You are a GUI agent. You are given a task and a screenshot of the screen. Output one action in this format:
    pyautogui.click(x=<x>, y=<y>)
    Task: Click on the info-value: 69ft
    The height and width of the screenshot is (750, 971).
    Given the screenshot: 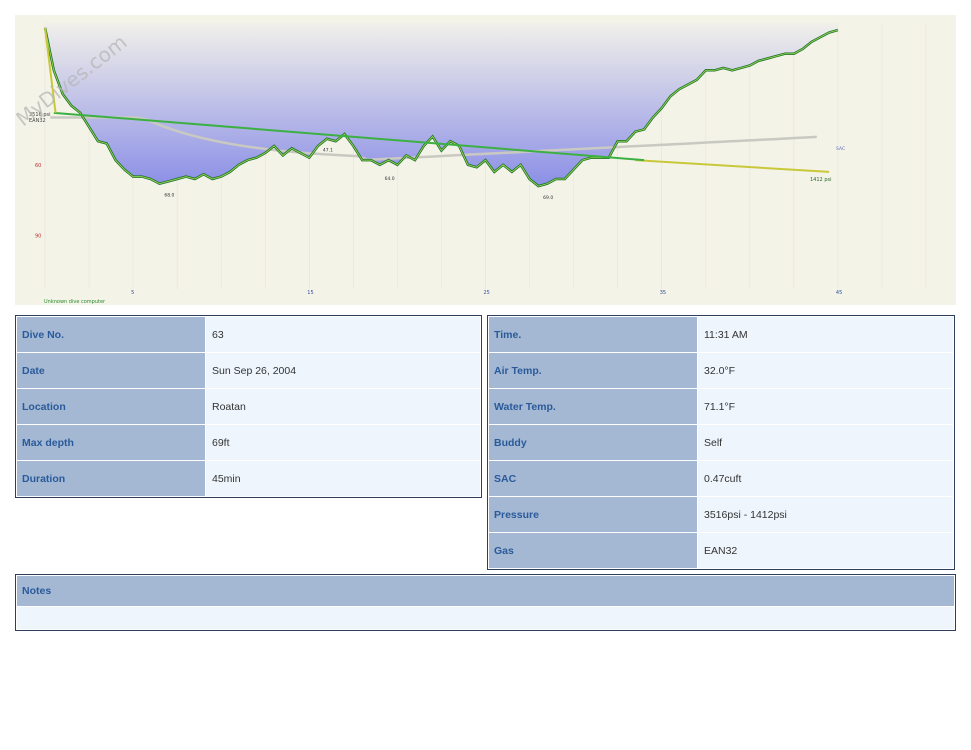 What is the action you would take?
    pyautogui.click(x=343, y=442)
    